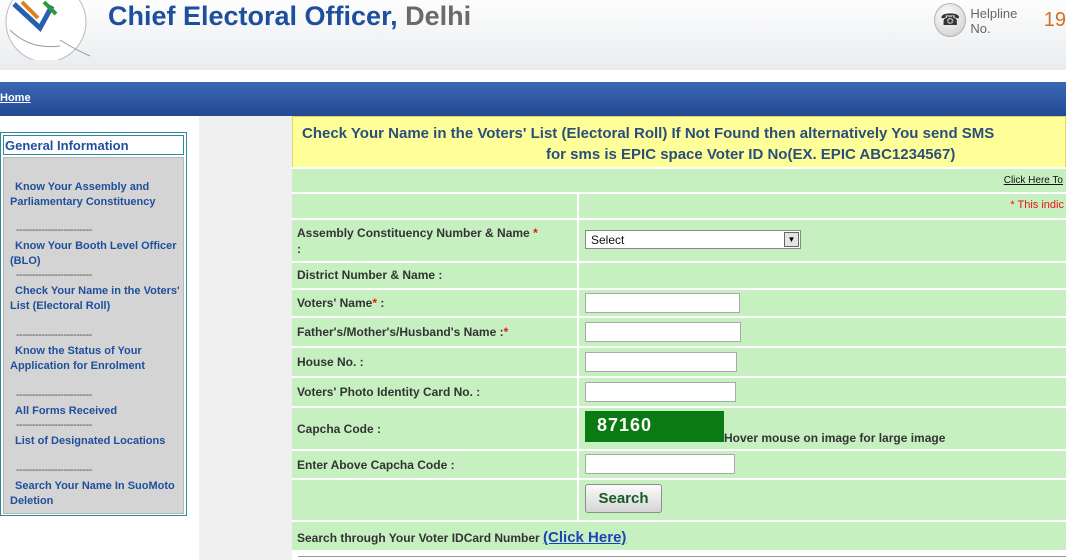 The height and width of the screenshot is (560, 1066). Describe the element at coordinates (679, 179) in the screenshot. I see `form-row-click-here: Click Here To` at that location.